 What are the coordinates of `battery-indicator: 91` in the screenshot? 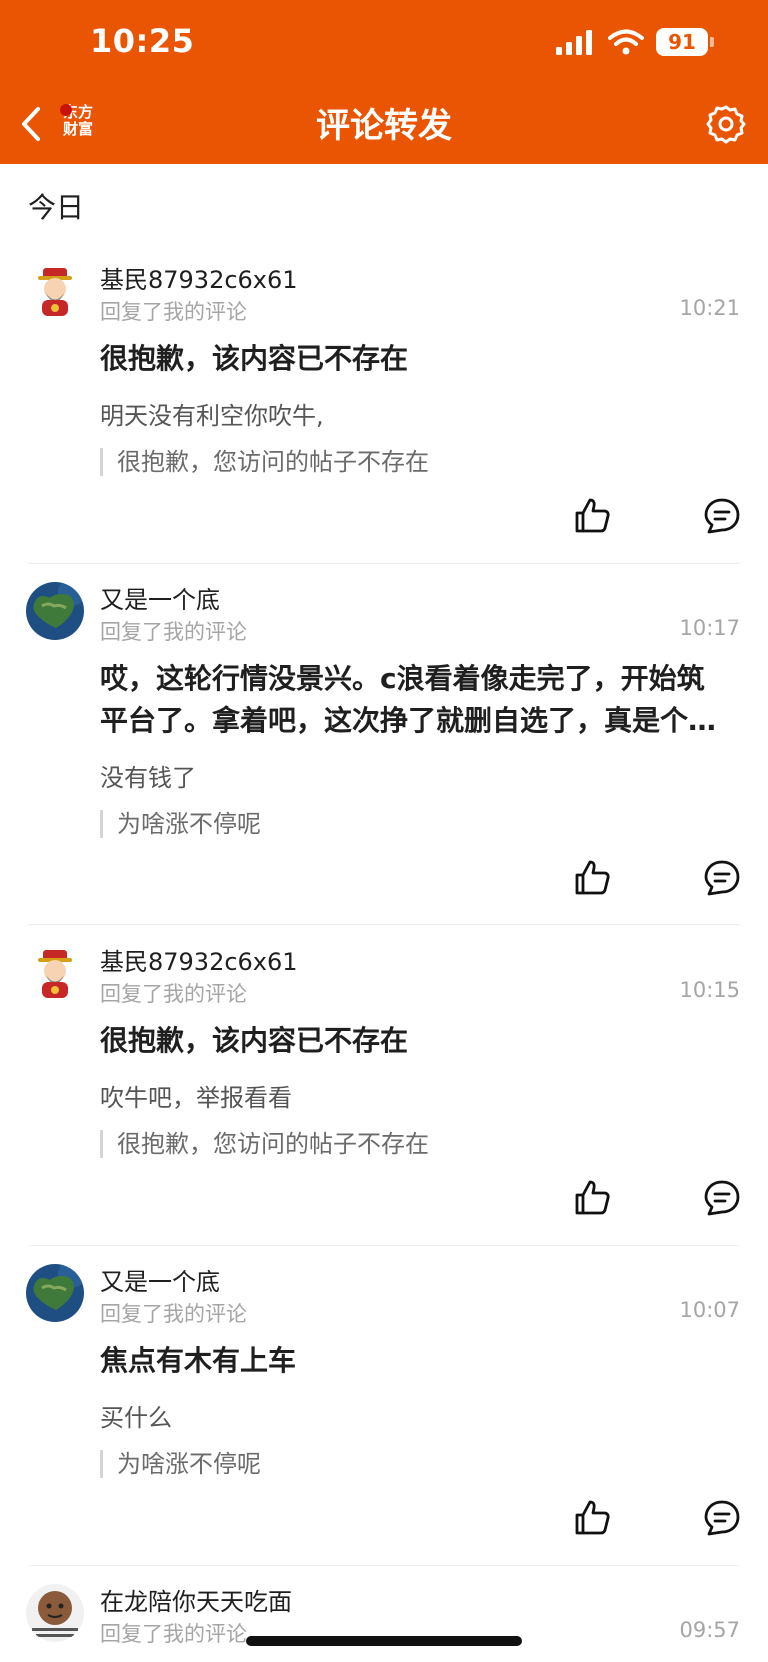 It's located at (685, 42).